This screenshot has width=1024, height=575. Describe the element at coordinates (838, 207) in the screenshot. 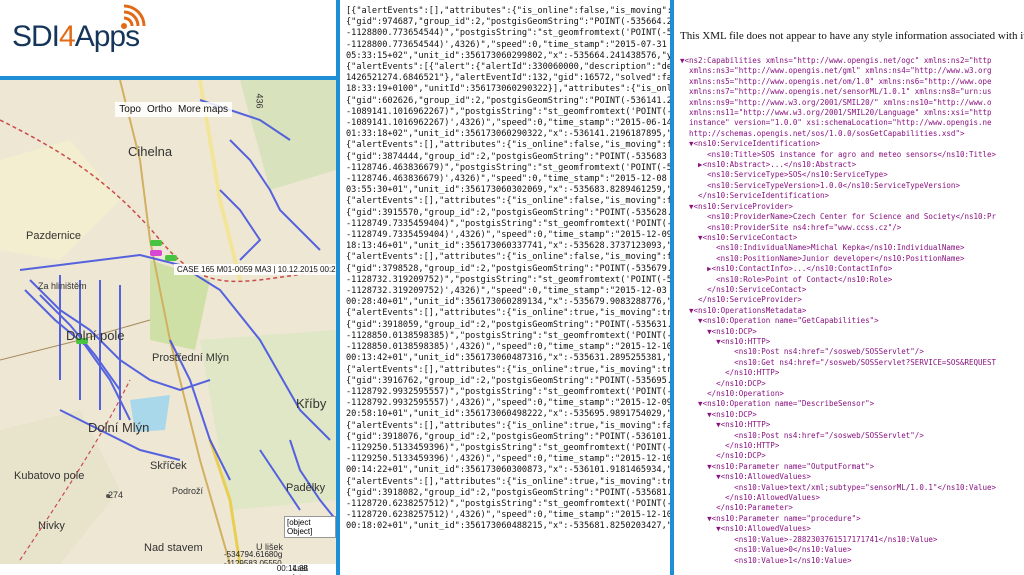

I see `xml-collapsible-node: ▼<ns10:ServiceProvider>` at that location.